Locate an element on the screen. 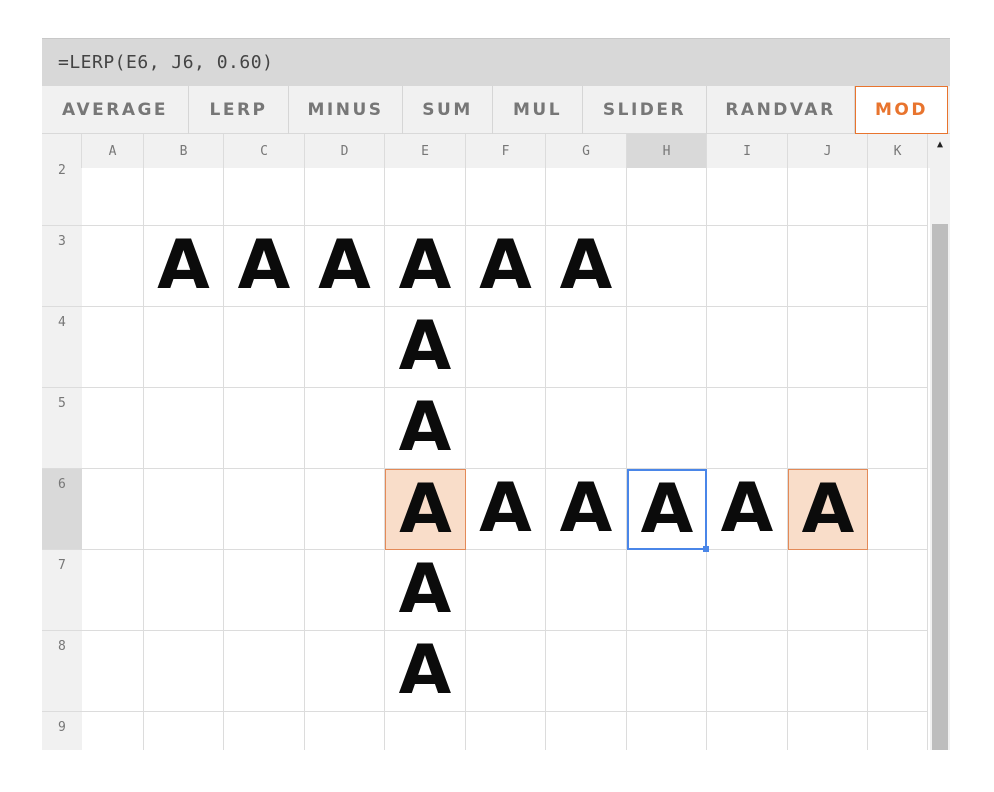 This screenshot has height=792, width=994. cell-d6 is located at coordinates (345, 509).